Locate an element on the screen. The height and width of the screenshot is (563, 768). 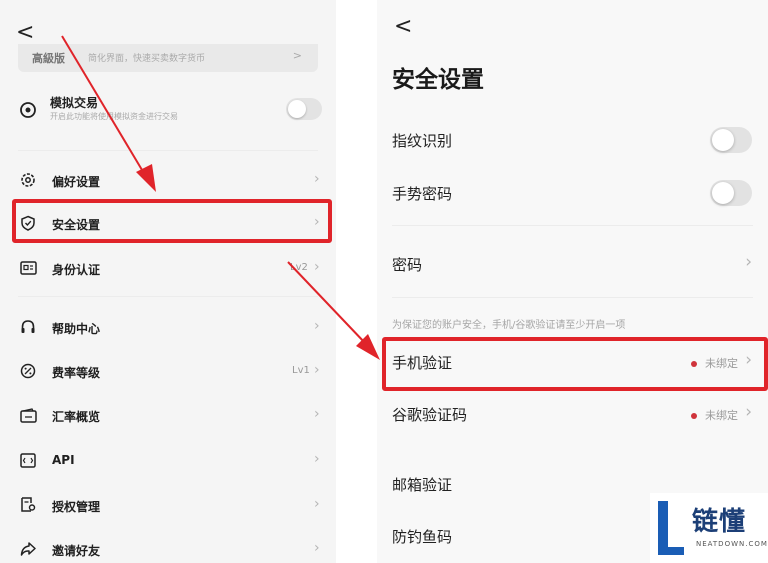
id-card-icon is located at coordinates (28, 268).